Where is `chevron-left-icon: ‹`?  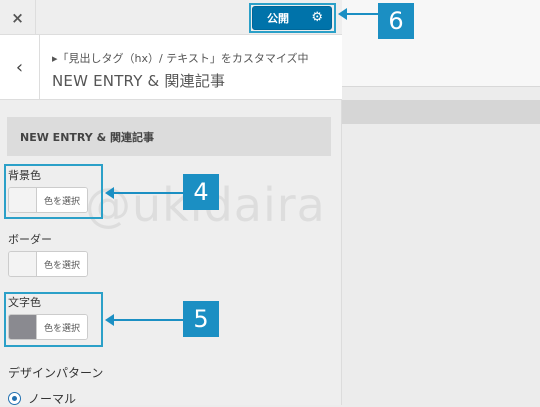 chevron-left-icon: ‹ is located at coordinates (19, 67).